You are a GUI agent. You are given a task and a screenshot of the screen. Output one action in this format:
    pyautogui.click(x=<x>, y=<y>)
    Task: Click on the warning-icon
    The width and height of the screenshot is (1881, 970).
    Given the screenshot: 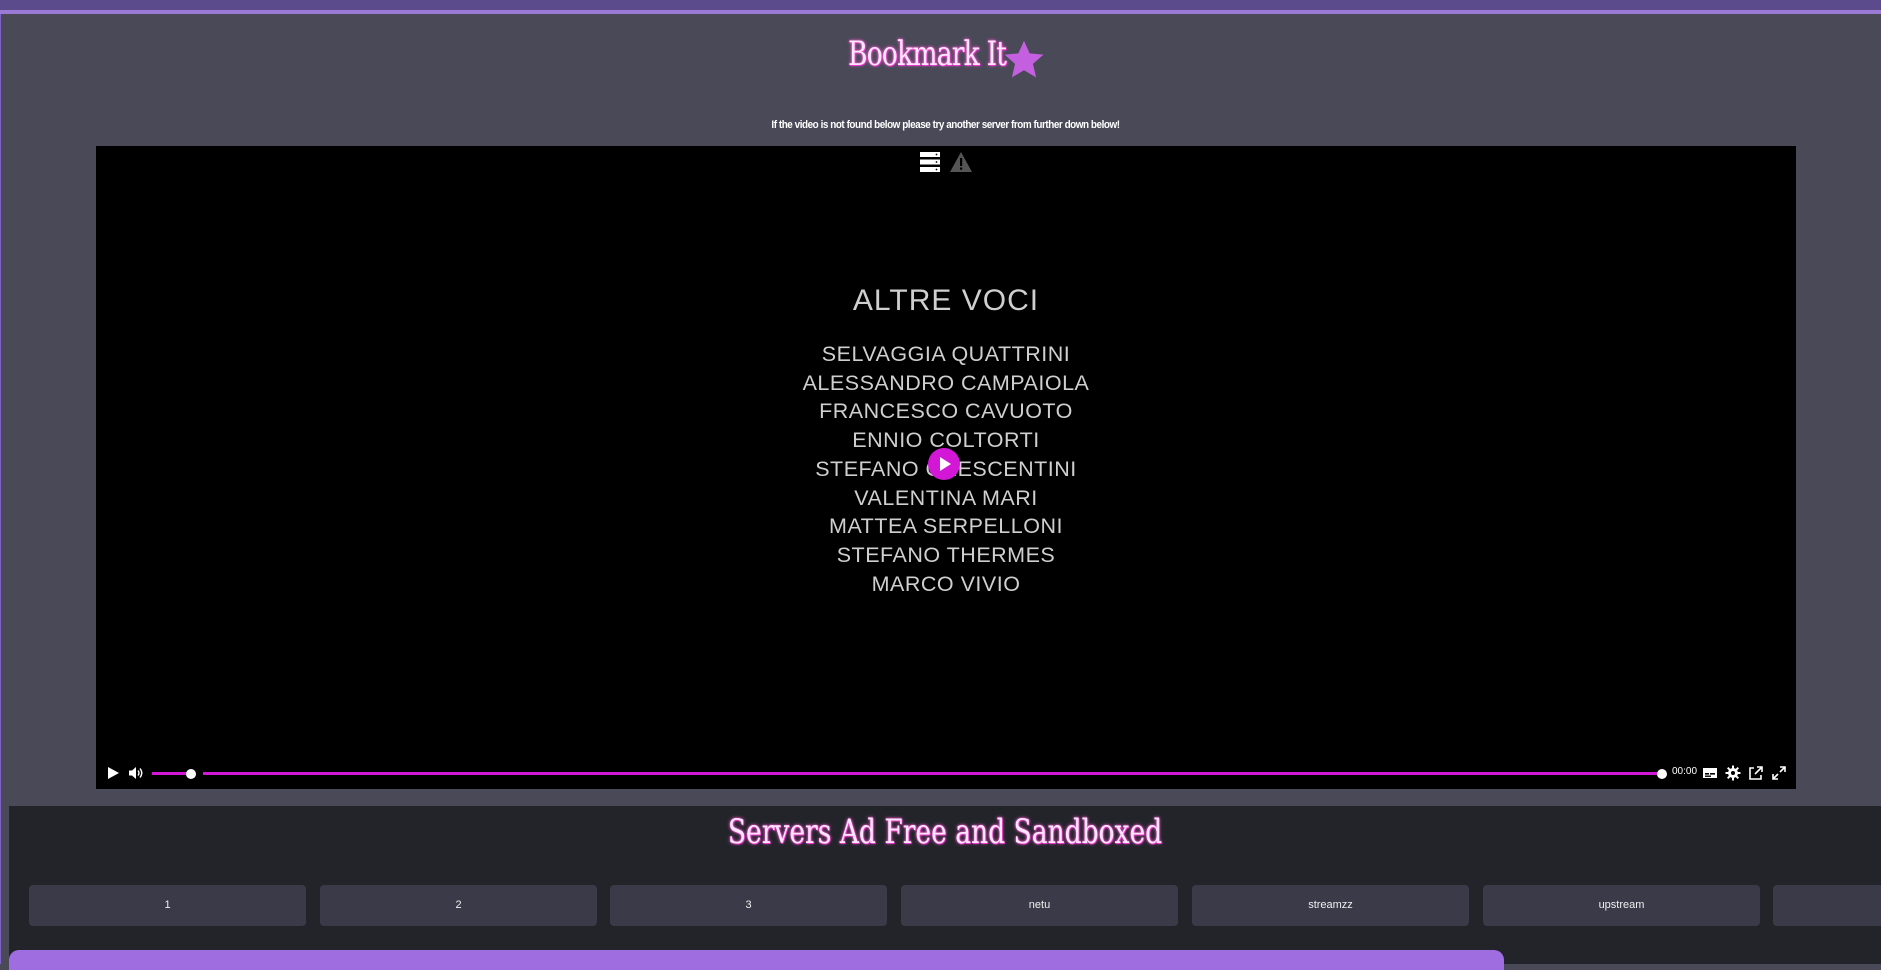 What is the action you would take?
    pyautogui.click(x=961, y=162)
    